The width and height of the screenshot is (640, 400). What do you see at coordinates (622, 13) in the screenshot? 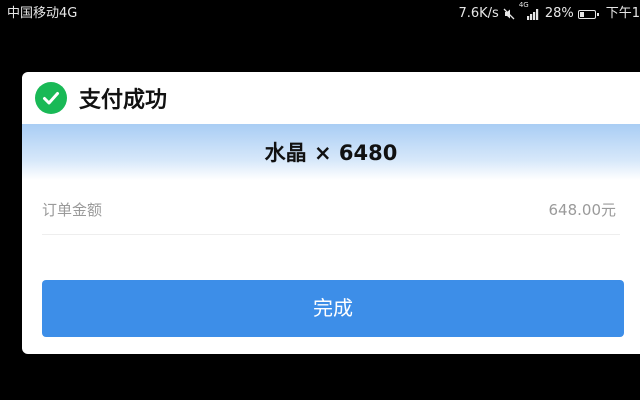
I see `clock: 下午1` at bounding box center [622, 13].